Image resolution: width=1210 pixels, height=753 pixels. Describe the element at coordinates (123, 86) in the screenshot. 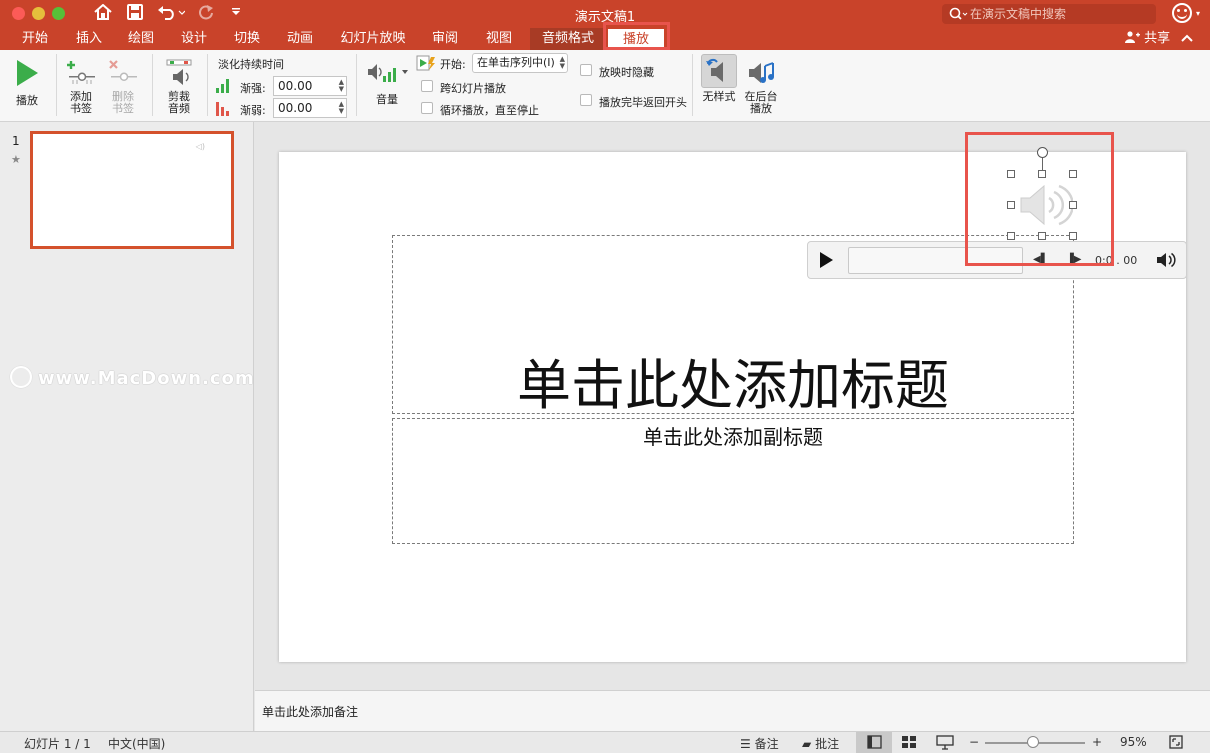

I see `remove-bookmark-button: 删除 书签` at that location.